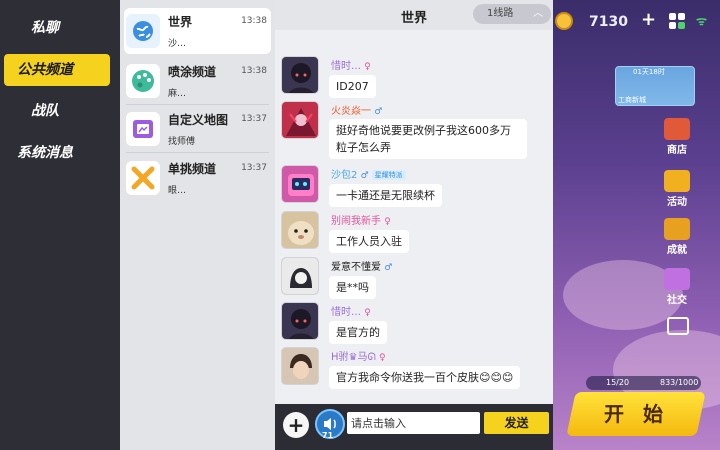  I want to click on social-button: 社交, so click(677, 288).